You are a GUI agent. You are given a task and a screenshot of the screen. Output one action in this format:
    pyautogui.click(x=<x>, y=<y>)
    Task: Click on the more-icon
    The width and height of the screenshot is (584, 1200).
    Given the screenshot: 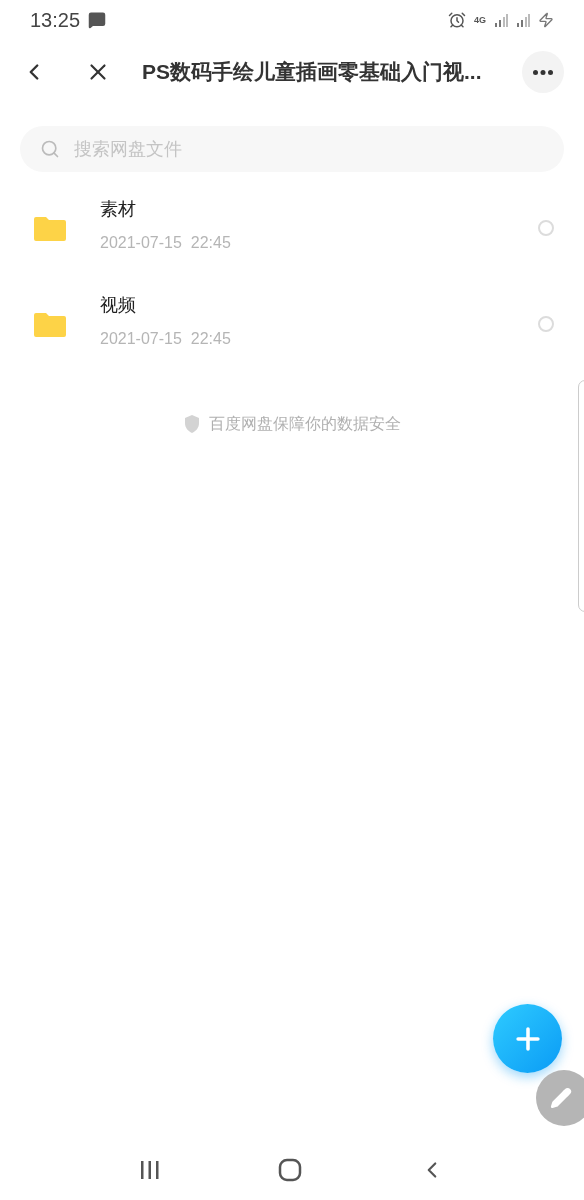 What is the action you would take?
    pyautogui.click(x=543, y=72)
    